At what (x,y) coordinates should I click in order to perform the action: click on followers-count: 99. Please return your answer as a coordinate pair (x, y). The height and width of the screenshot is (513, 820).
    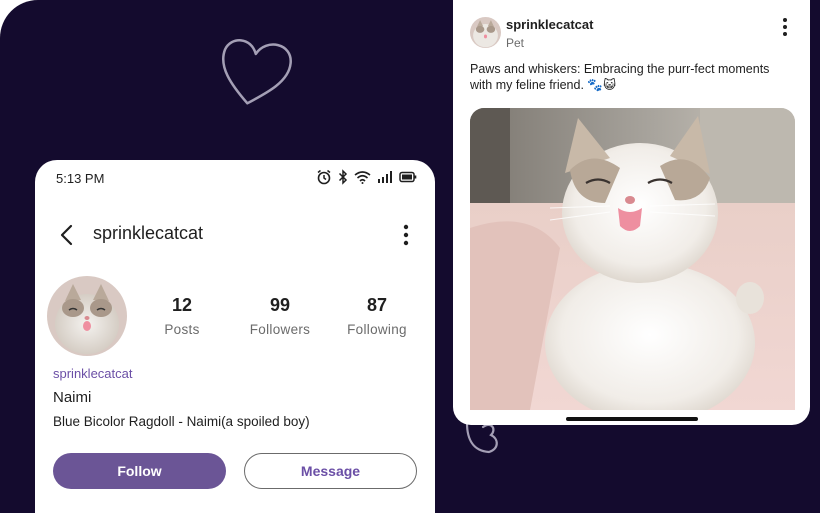
    Looking at the image, I should click on (280, 305).